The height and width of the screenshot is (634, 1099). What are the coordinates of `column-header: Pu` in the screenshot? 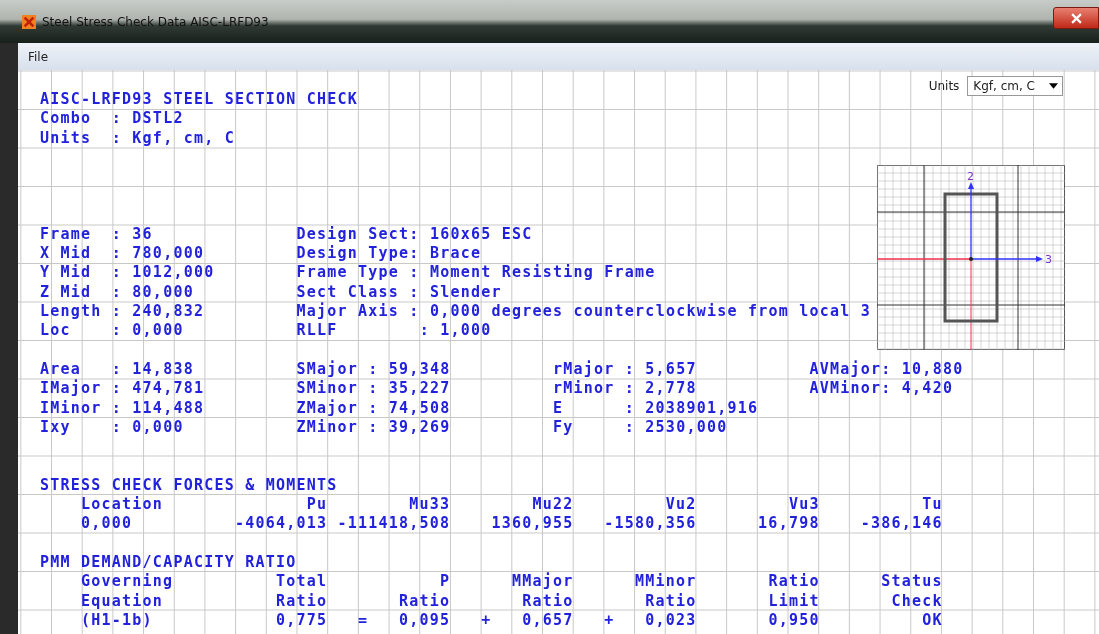 It's located at (317, 505).